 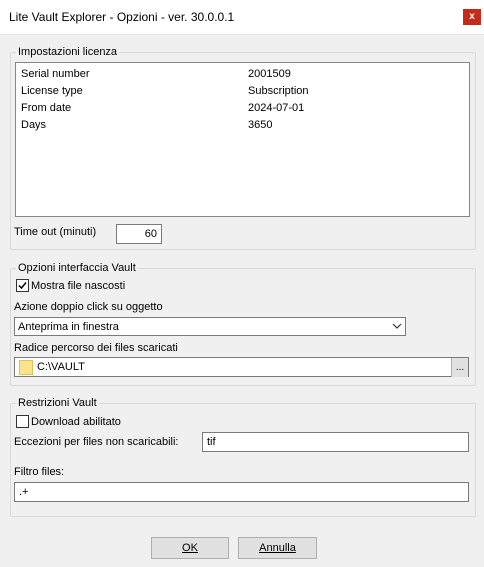 I want to click on folder-icon, so click(x=26, y=367).